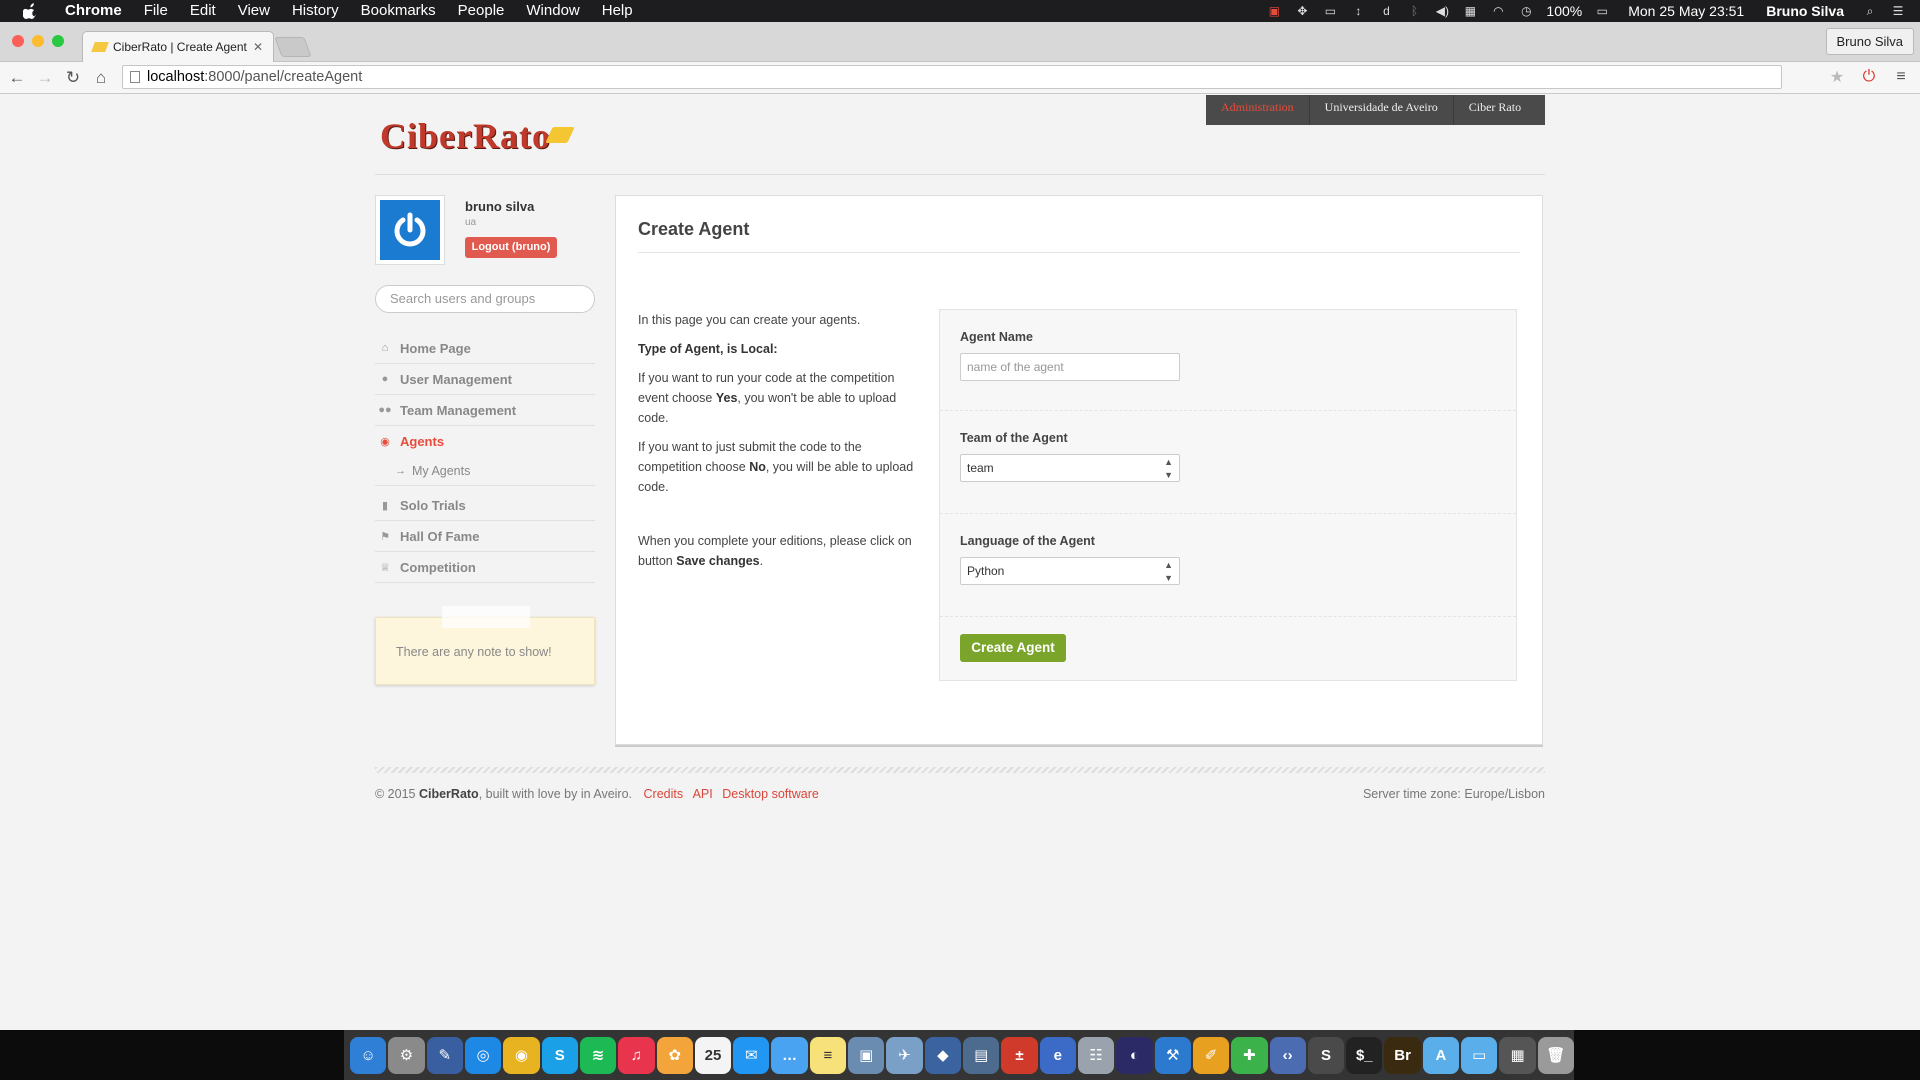 This screenshot has width=1920, height=1080. I want to click on cheese-favicon-icon, so click(100, 47).